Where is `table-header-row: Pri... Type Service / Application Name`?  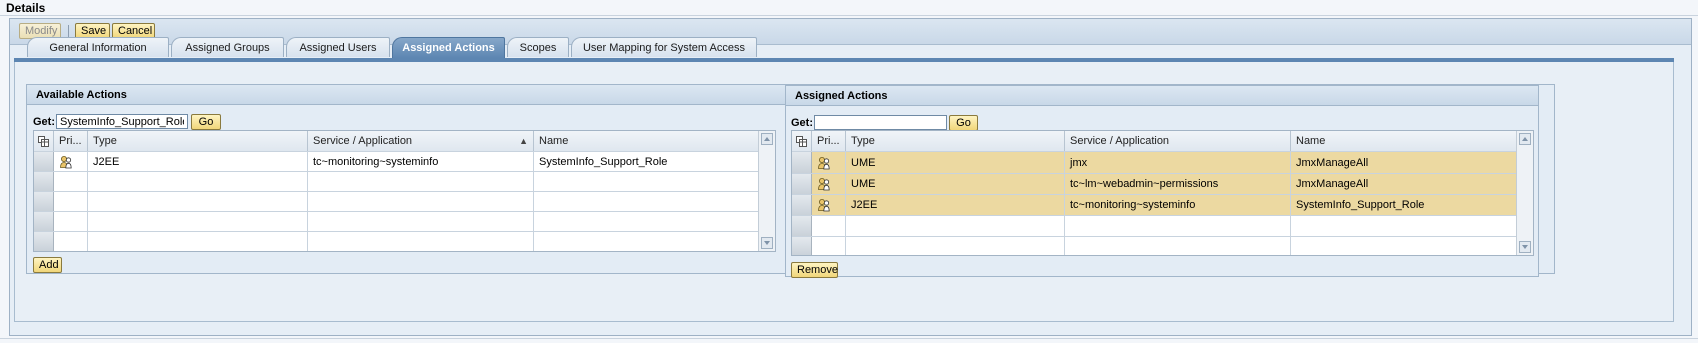 table-header-row: Pri... Type Service / Application Name is located at coordinates (1155, 141).